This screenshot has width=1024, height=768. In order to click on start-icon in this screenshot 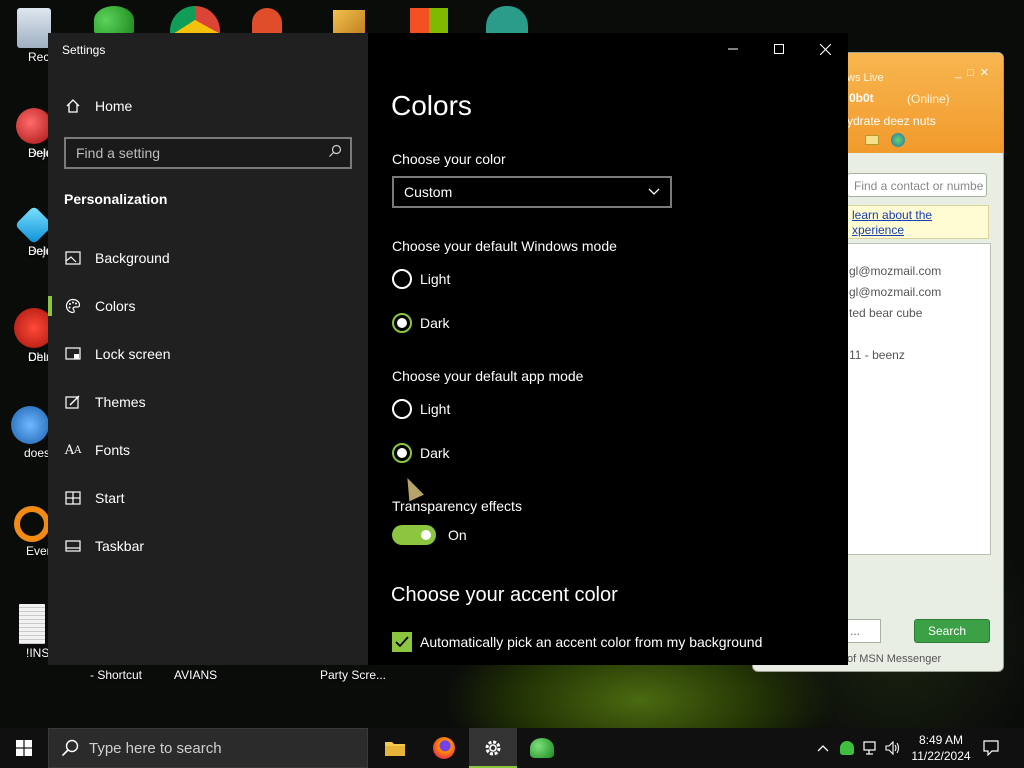, I will do `click(73, 498)`.